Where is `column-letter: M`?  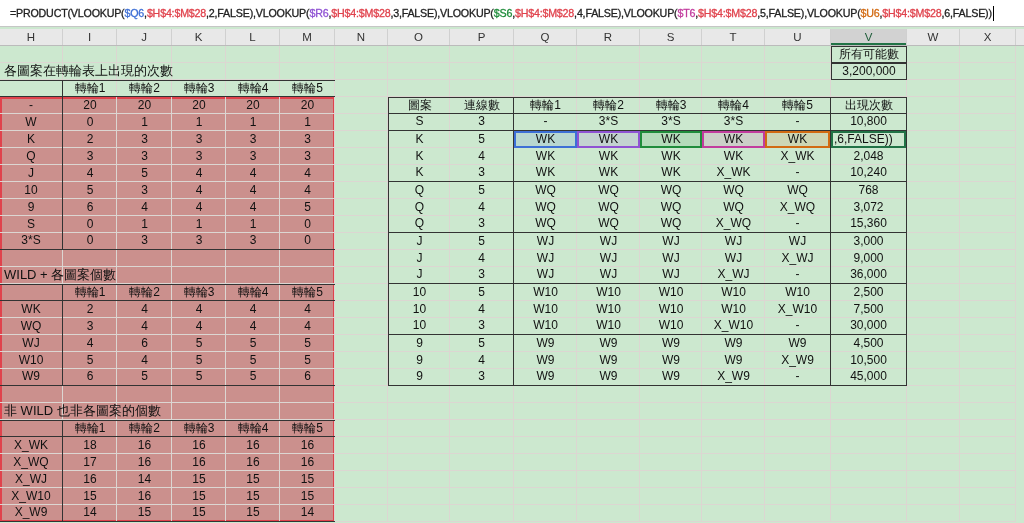
column-letter: M is located at coordinates (307, 37).